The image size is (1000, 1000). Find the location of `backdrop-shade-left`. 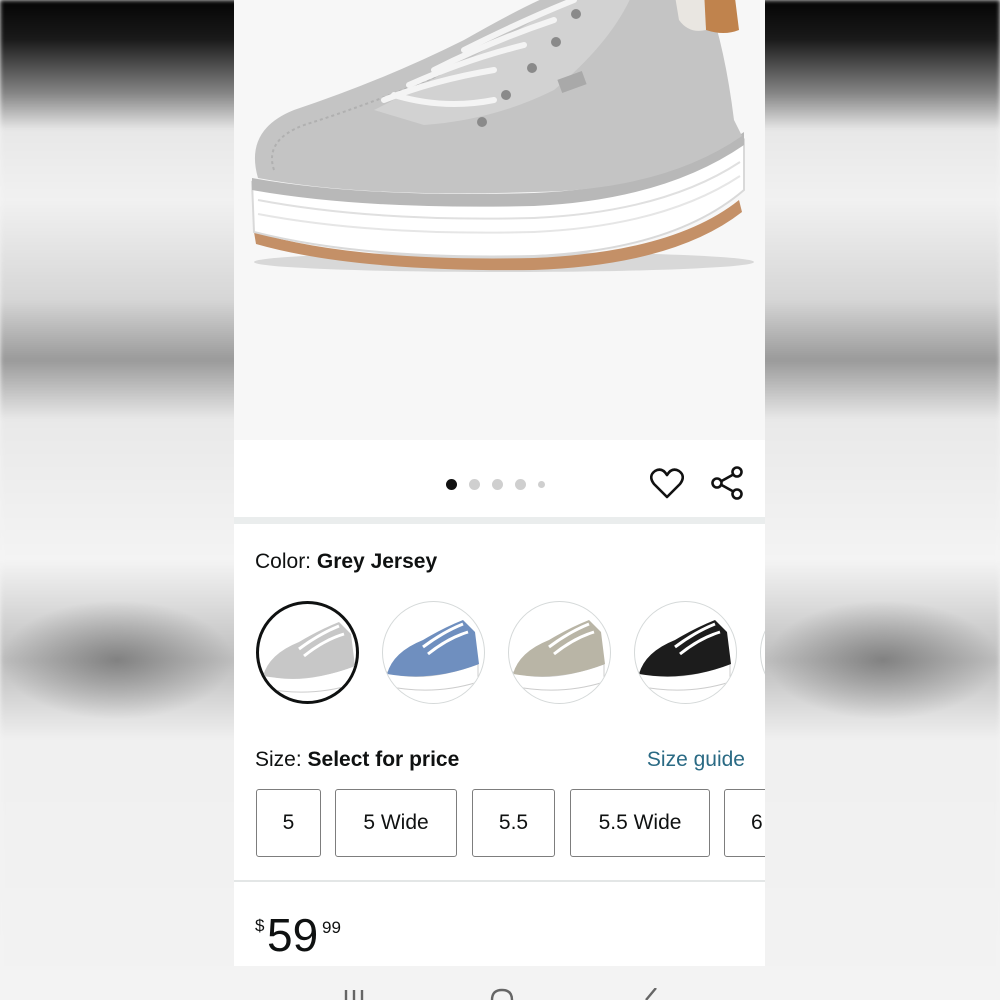

backdrop-shade-left is located at coordinates (117, 660).